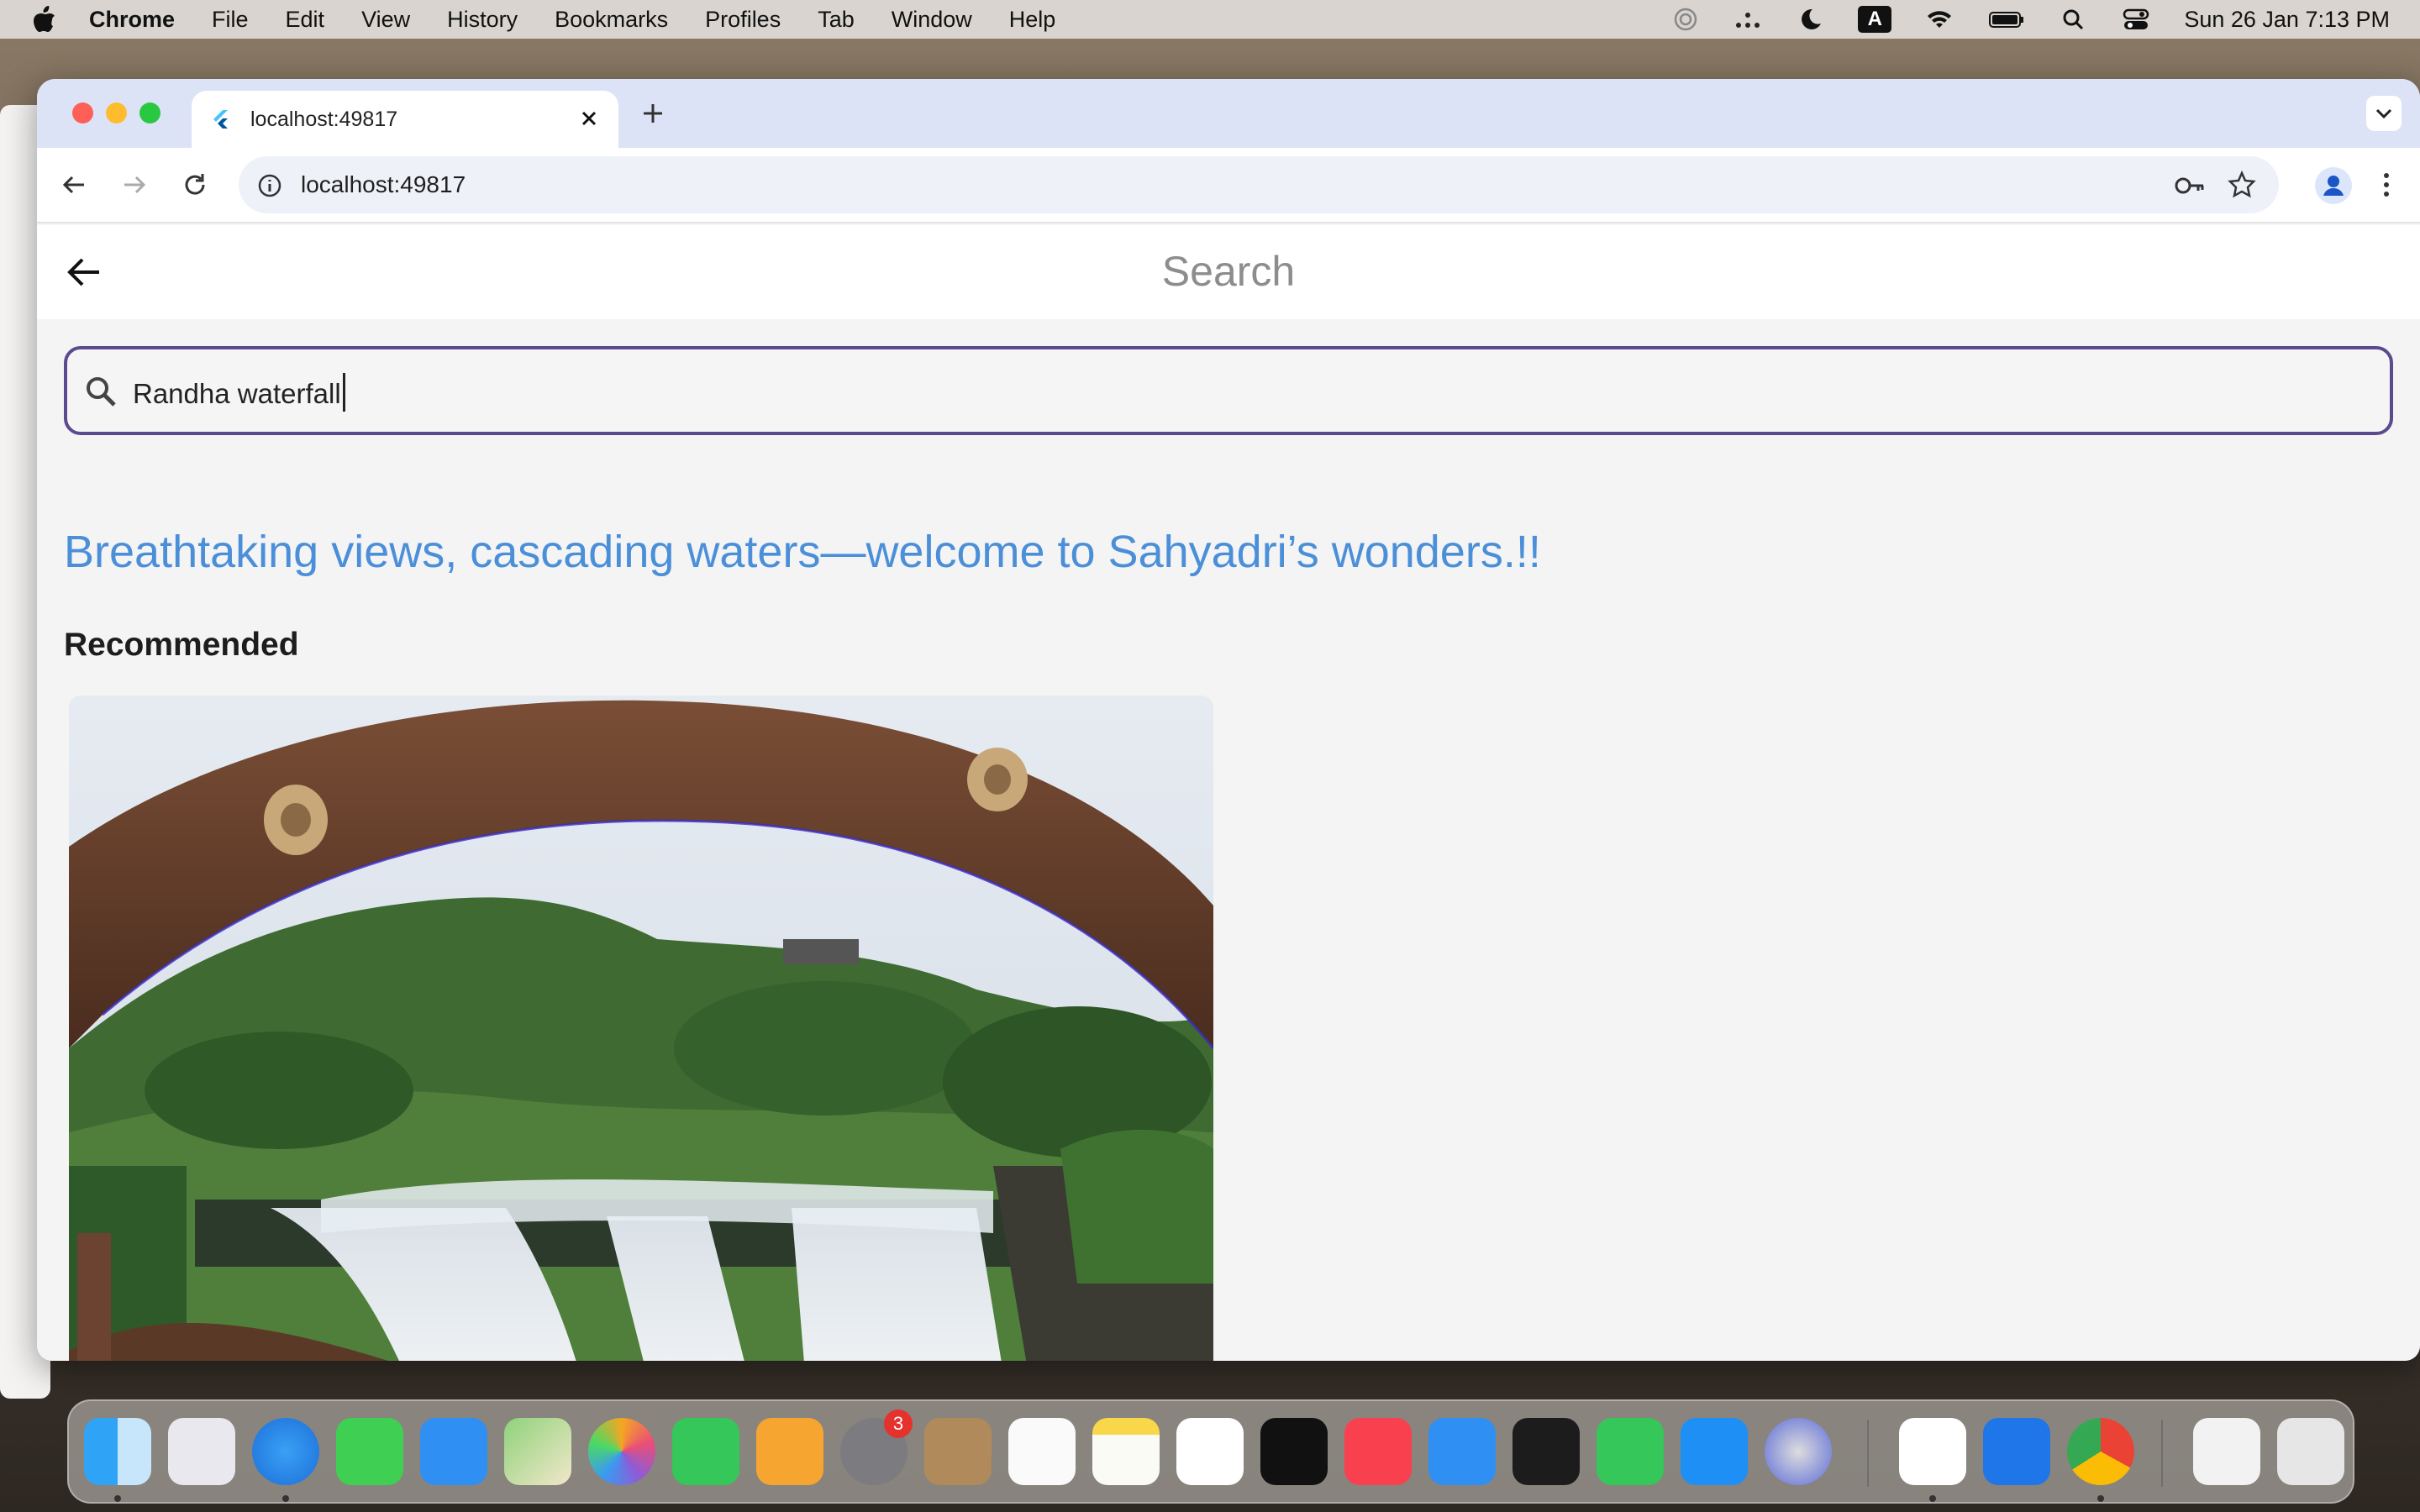 This screenshot has height=1512, width=2420. Describe the element at coordinates (1875, 19) in the screenshot. I see `input-source-icon: A` at that location.